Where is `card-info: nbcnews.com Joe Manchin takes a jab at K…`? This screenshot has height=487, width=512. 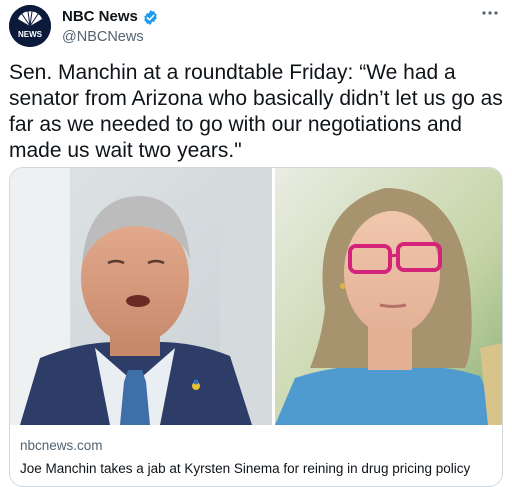 card-info: nbcnews.com Joe Manchin takes a jab at K… is located at coordinates (256, 451).